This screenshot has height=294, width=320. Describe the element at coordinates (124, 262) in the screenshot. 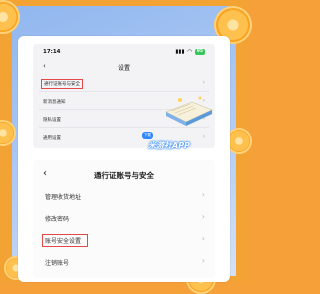

I see `account-item-delete: 注销账号 ›` at that location.